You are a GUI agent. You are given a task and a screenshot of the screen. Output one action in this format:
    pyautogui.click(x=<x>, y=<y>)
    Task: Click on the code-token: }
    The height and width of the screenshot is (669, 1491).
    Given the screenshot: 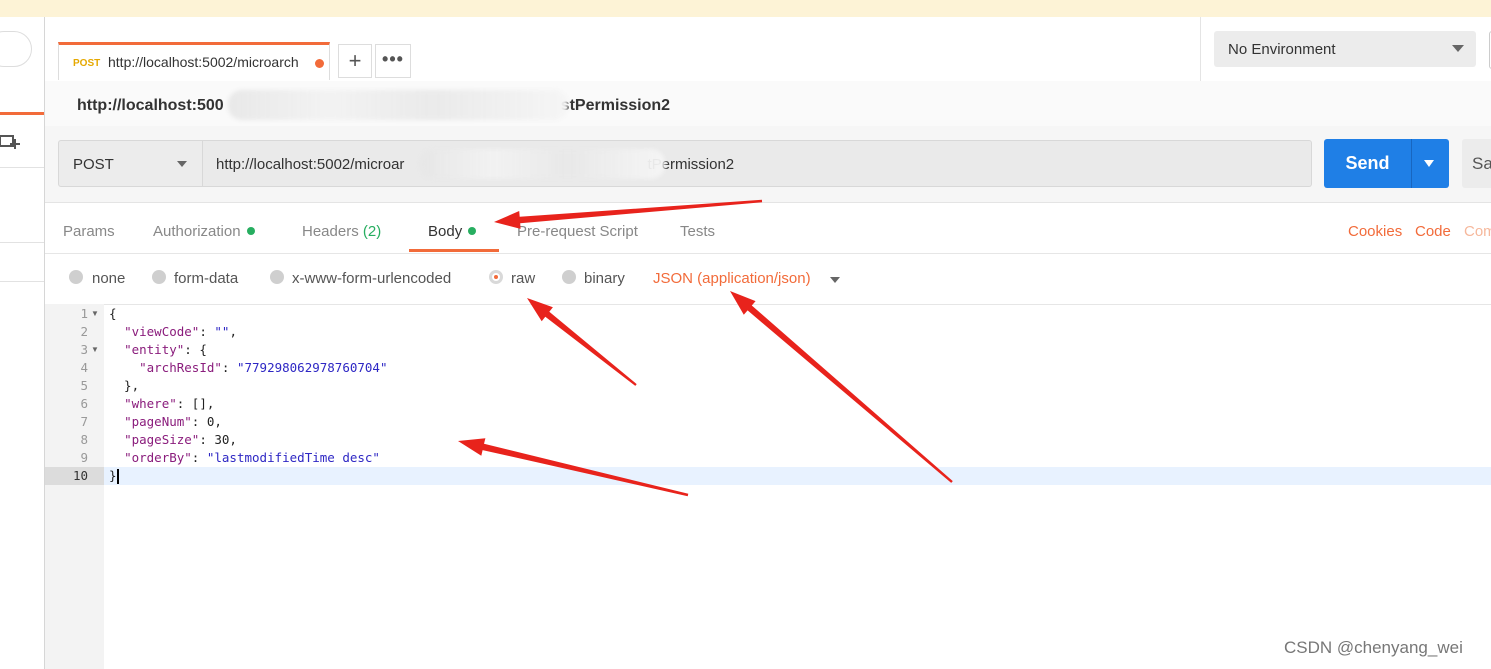 What is the action you would take?
    pyautogui.click(x=113, y=475)
    